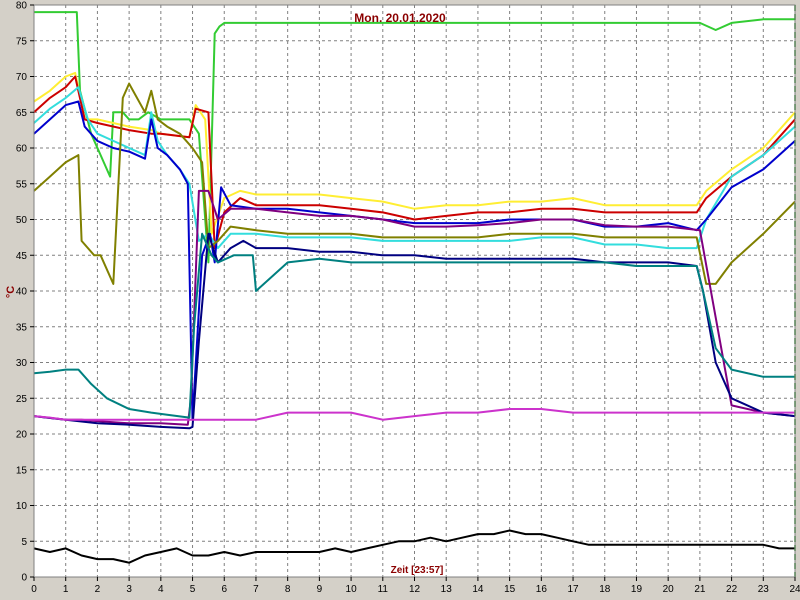 Image resolution: width=800 pixels, height=600 pixels. I want to click on x-tick-label: 18, so click(605, 589).